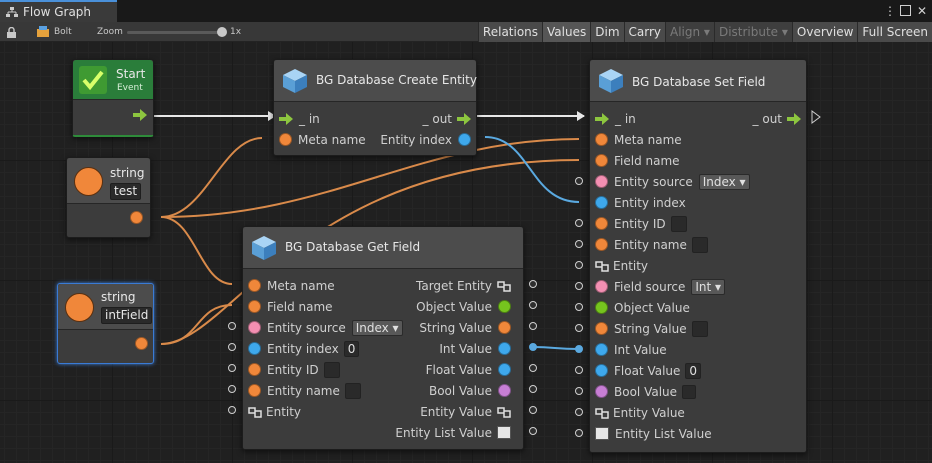 The height and width of the screenshot is (463, 932). Describe the element at coordinates (579, 370) in the screenshot. I see `set-float-input-port` at that location.